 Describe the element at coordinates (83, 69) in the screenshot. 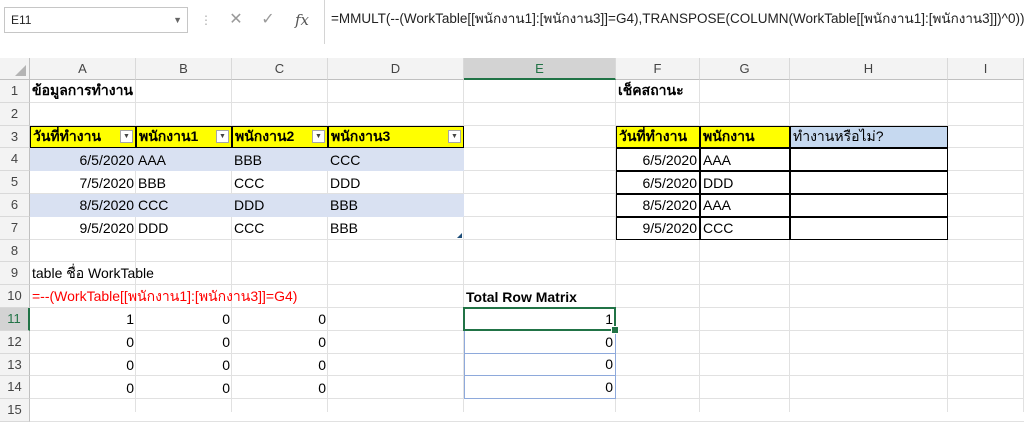

I see `column-header-a: A` at that location.